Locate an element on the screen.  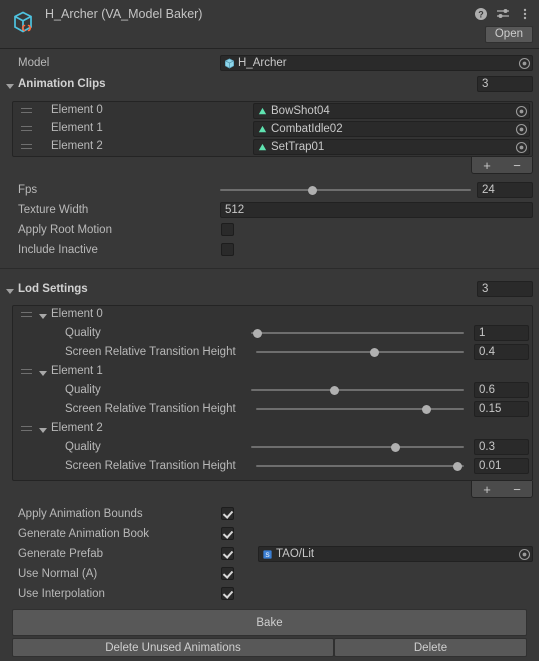
lod-transition-value-field: 0.01 is located at coordinates (501, 466).